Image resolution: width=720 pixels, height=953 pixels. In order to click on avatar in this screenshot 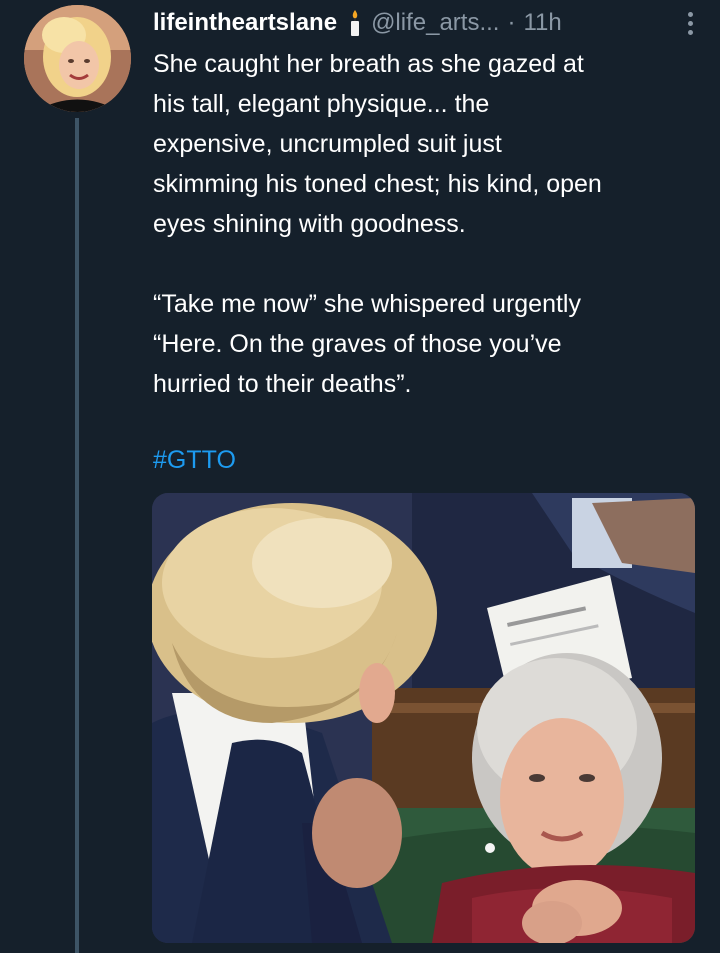, I will do `click(77, 58)`.